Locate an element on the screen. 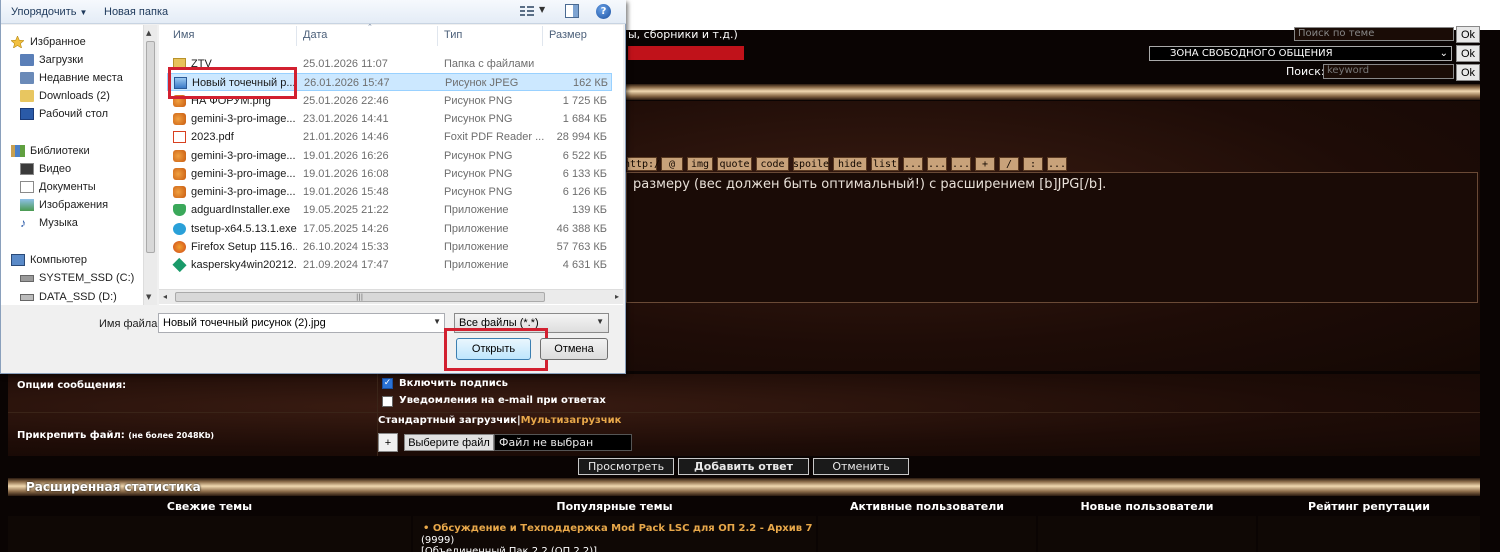  bbcode-button: quote is located at coordinates (734, 164).